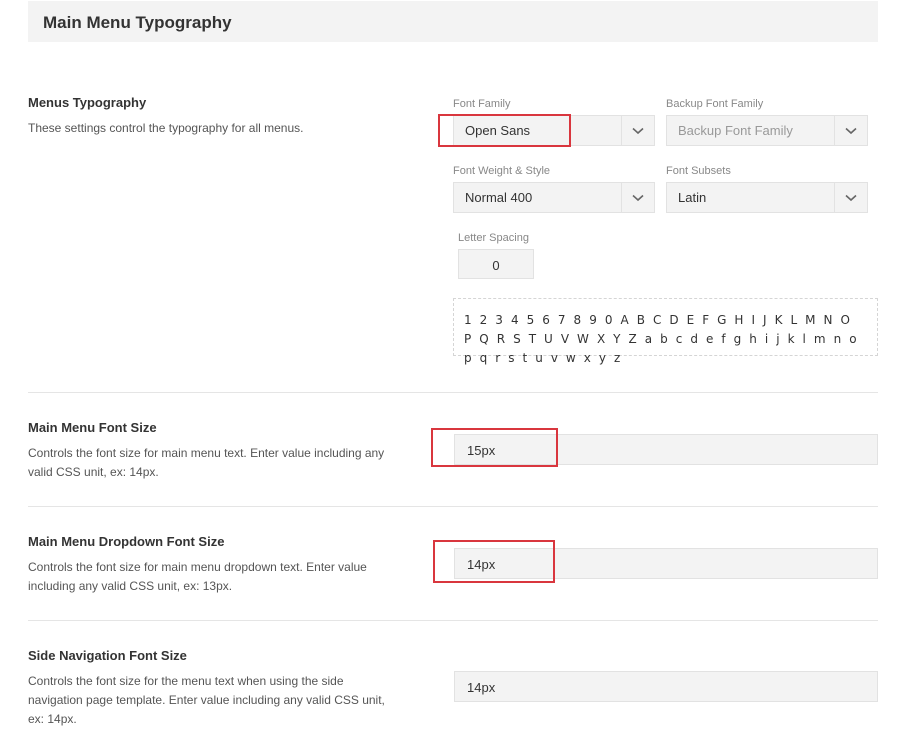 The image size is (916, 740). I want to click on font-subsets-select: Latin, so click(767, 197).